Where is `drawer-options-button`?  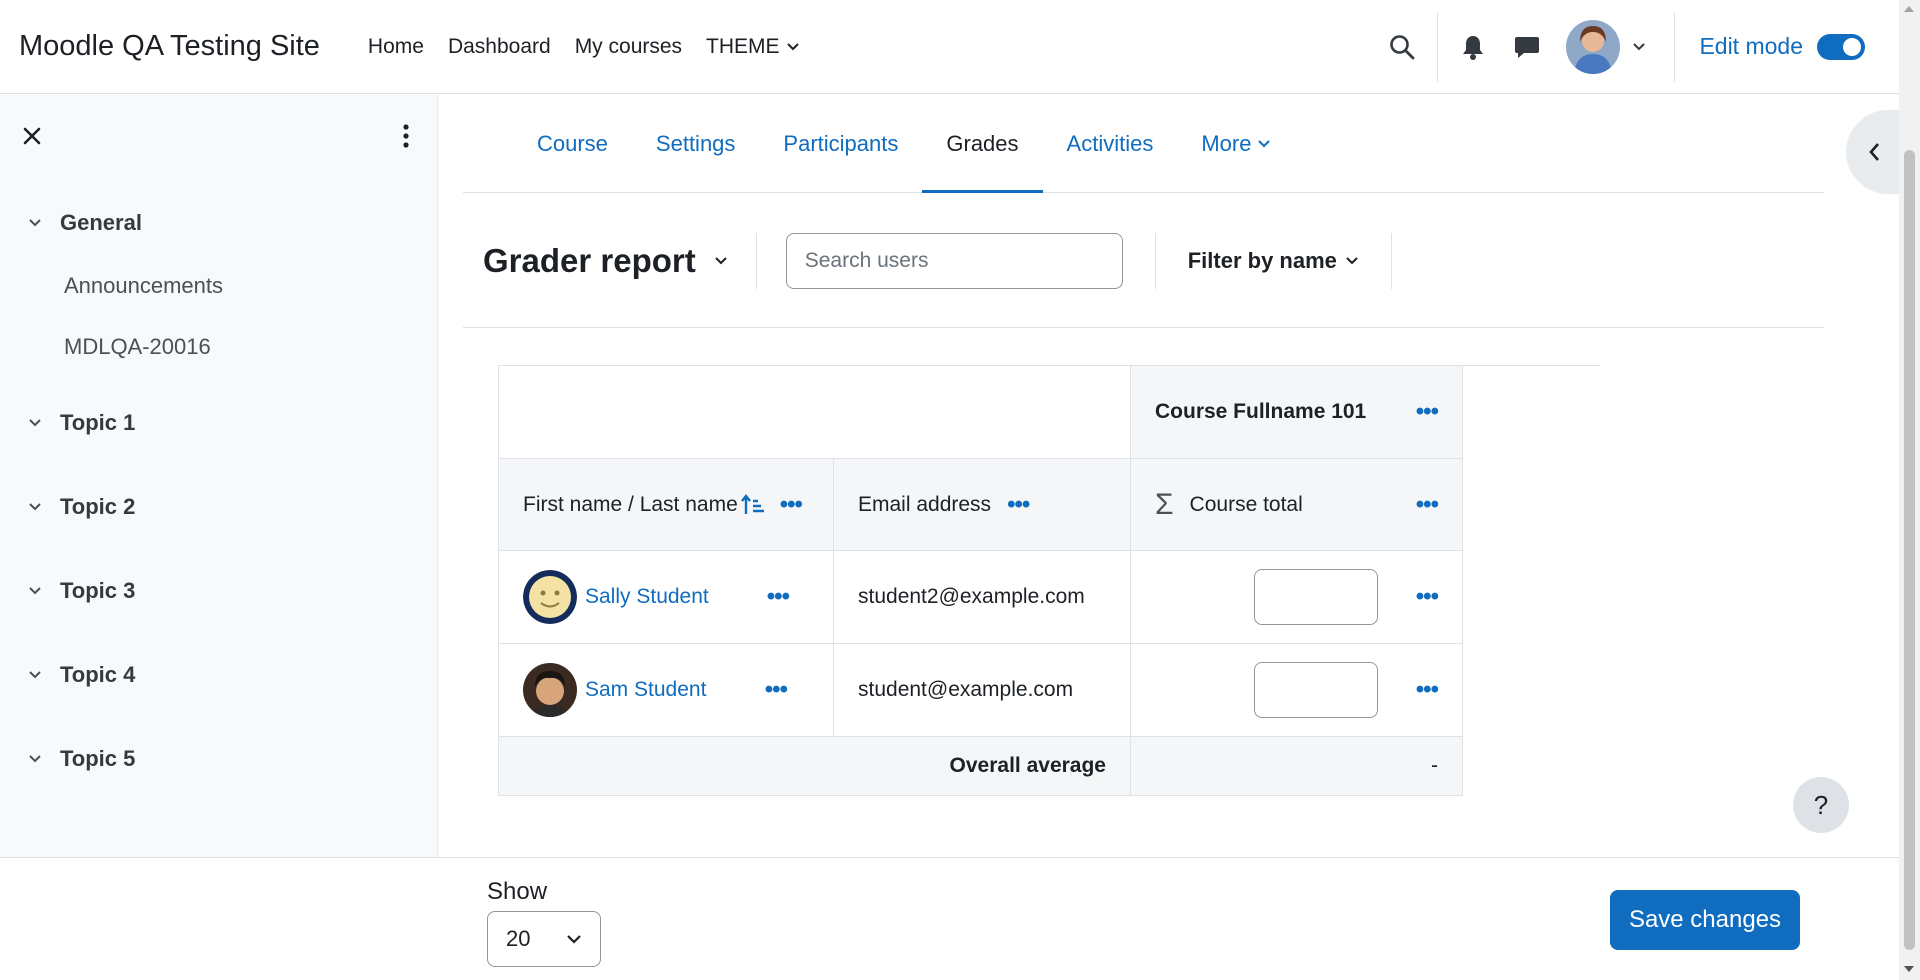
drawer-options-button is located at coordinates (406, 138).